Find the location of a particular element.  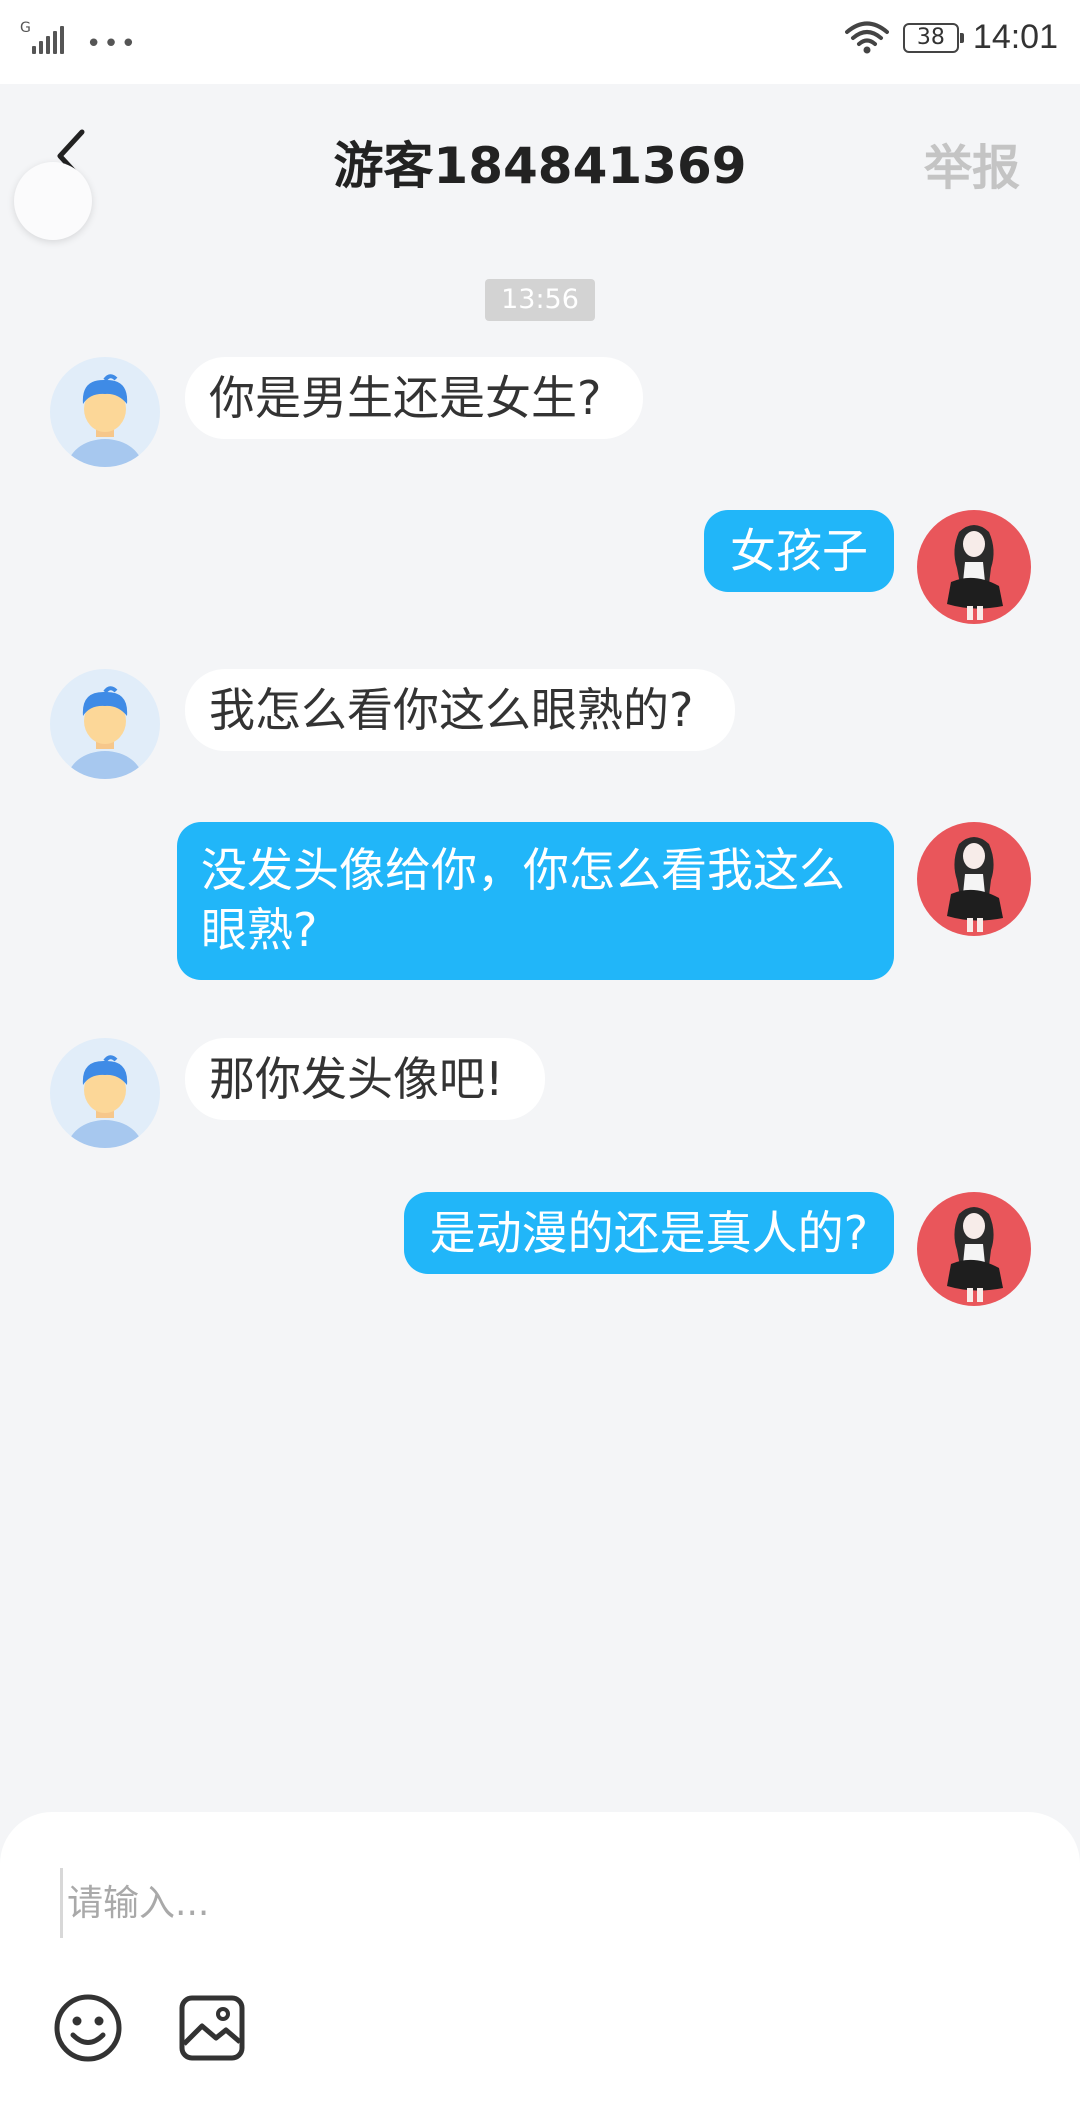

message-input is located at coordinates (540, 1903).